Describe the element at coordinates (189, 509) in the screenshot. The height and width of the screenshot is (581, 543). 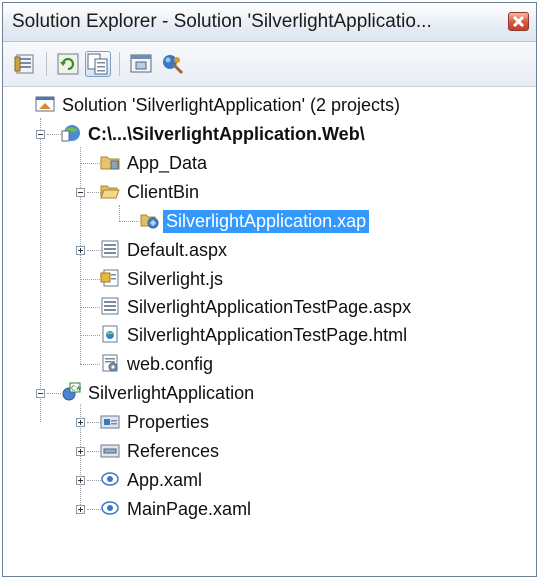
I see `tree-item-label: MainPage.xaml` at that location.